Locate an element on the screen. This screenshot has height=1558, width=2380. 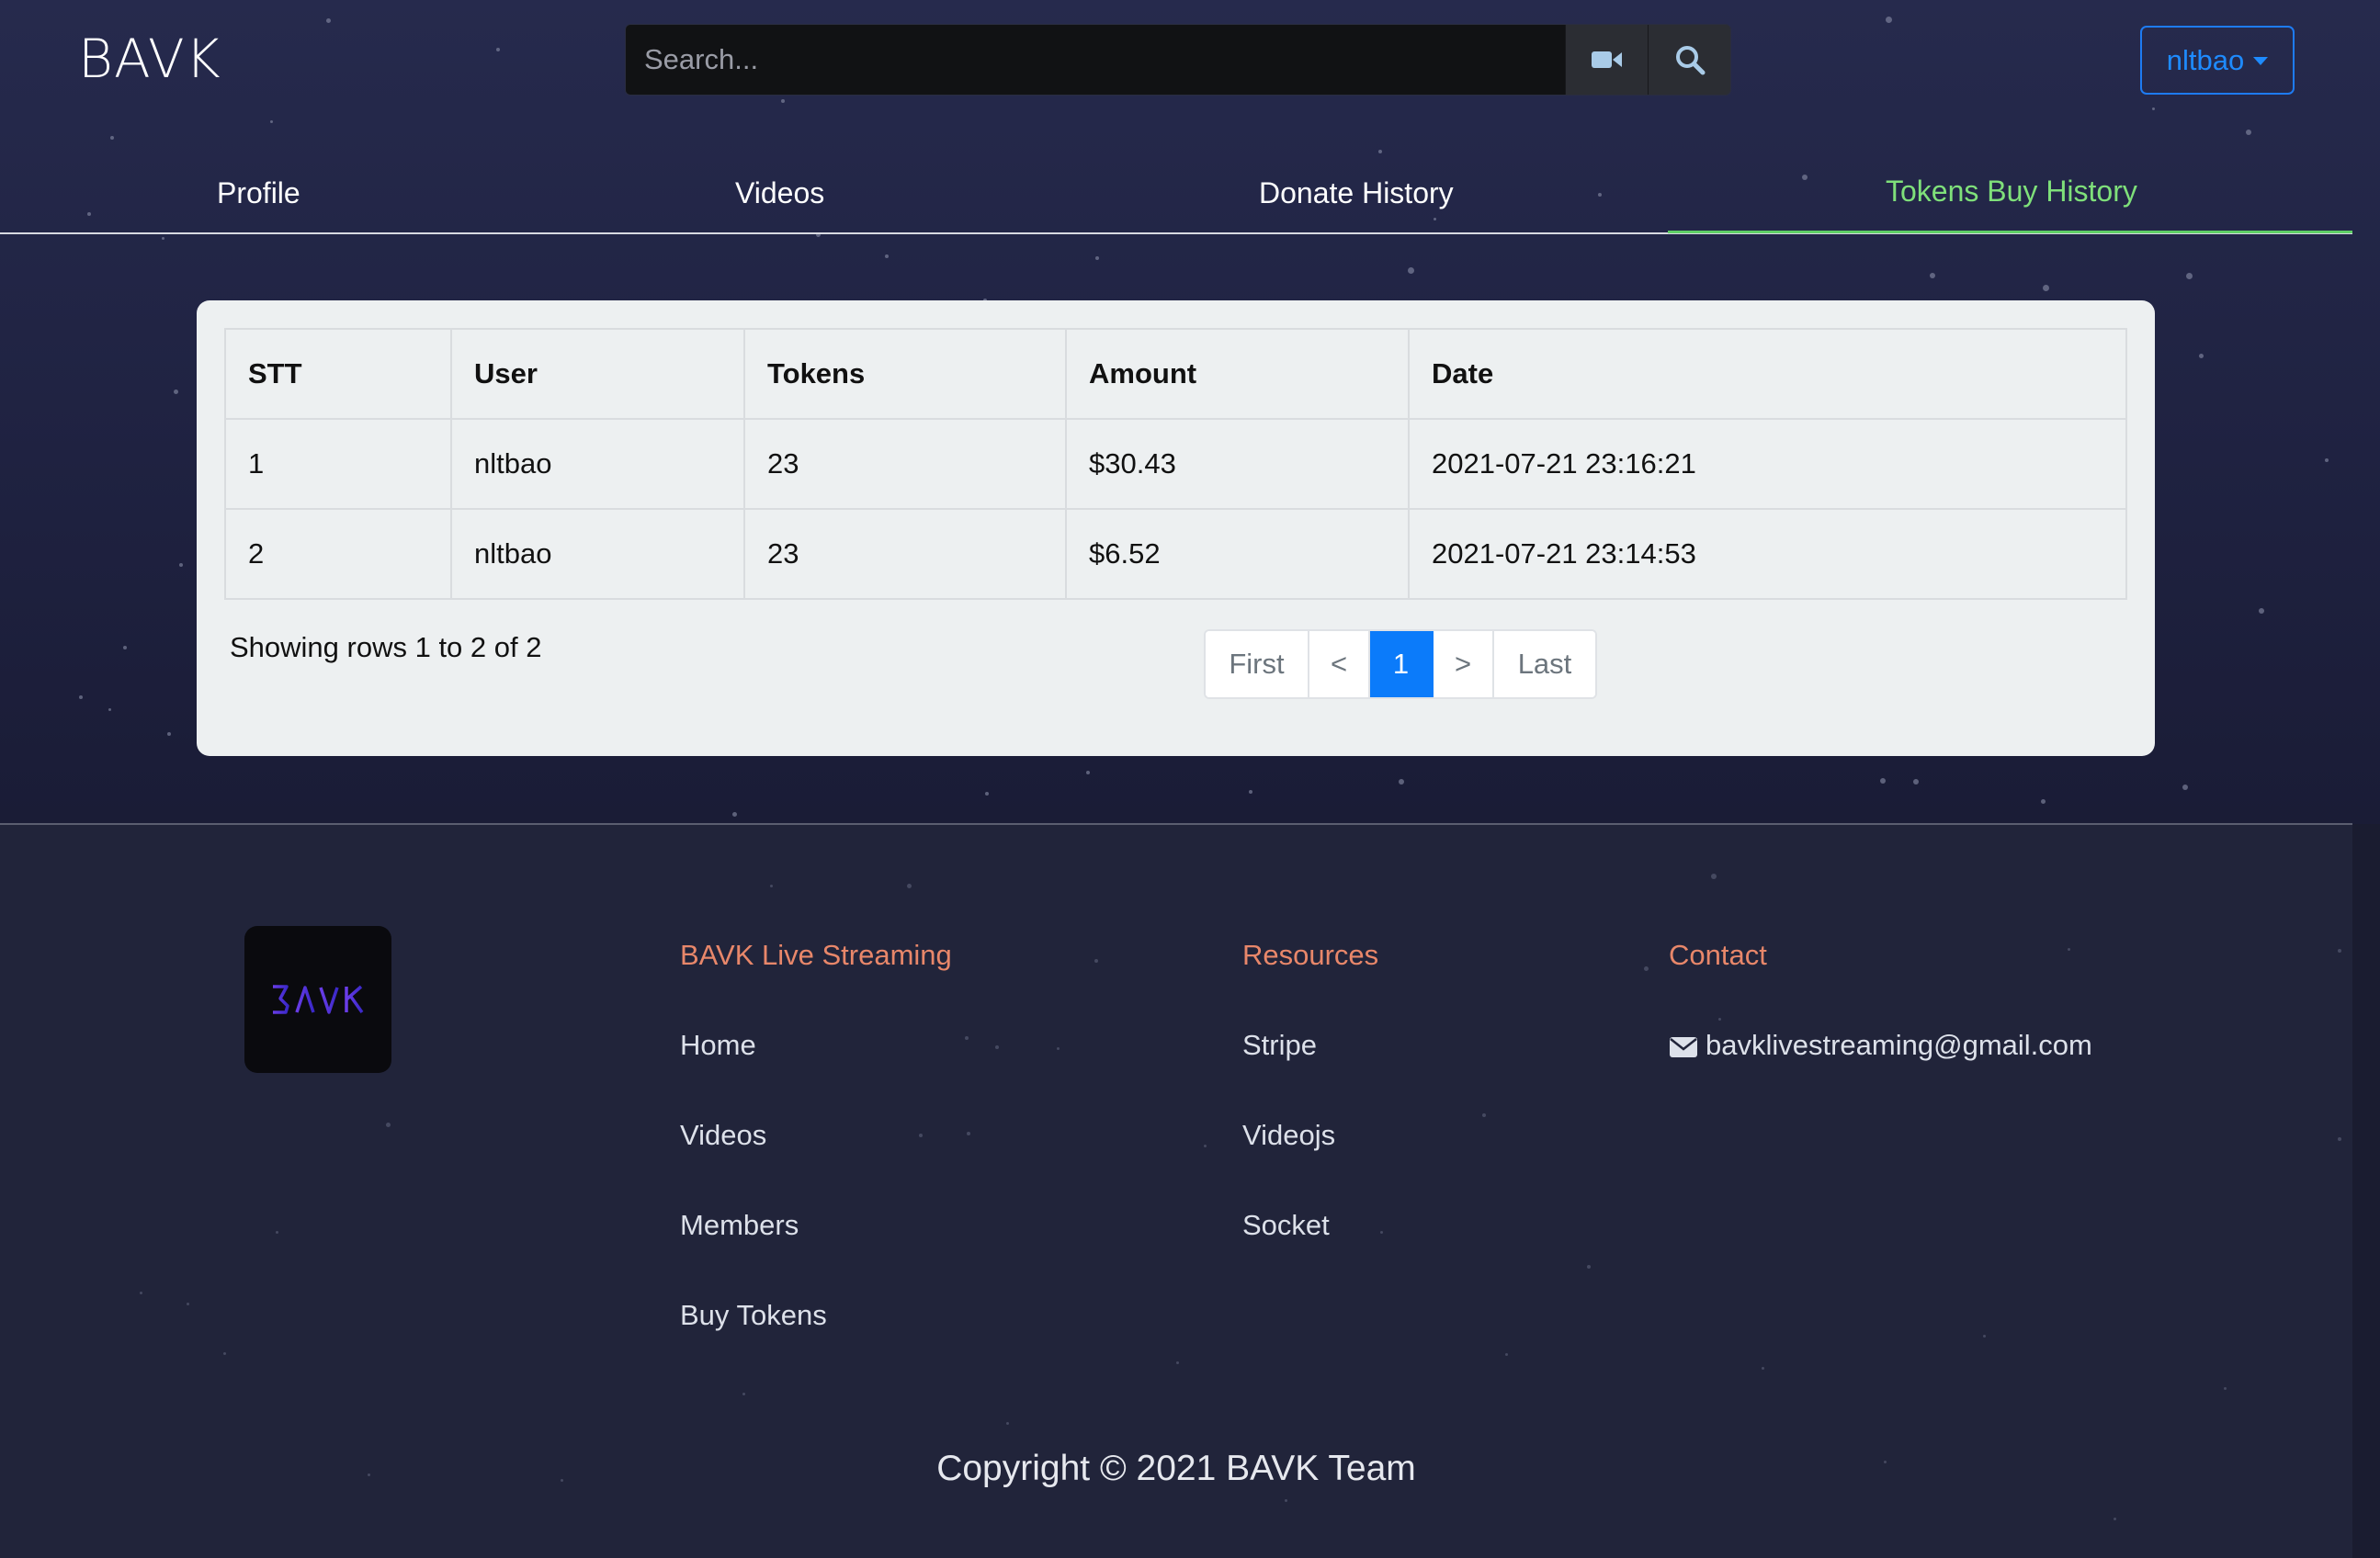
tab-videos: Videos is located at coordinates (779, 193).